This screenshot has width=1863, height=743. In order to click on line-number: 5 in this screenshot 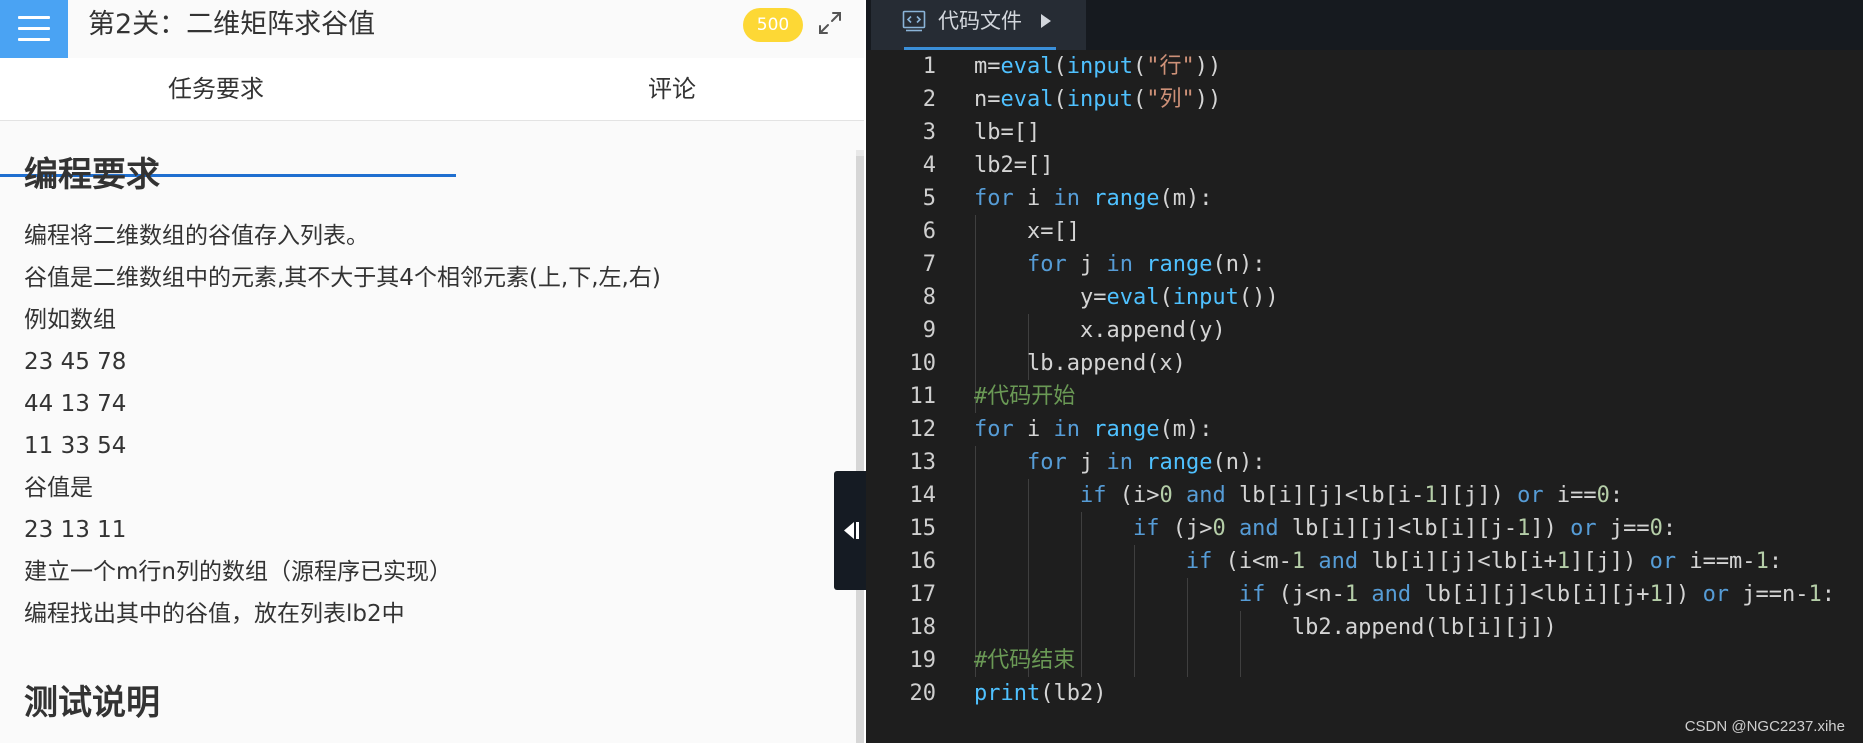, I will do `click(929, 198)`.